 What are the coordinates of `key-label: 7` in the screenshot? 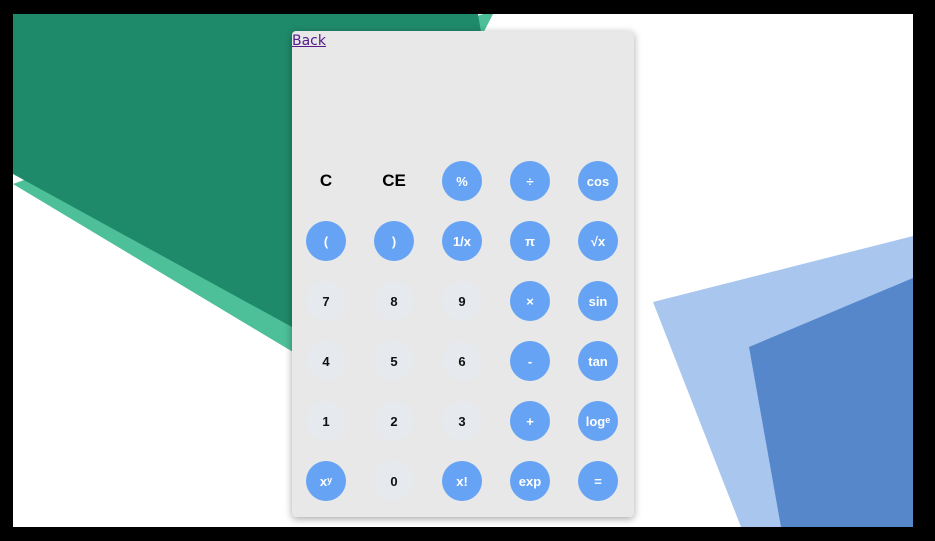 It's located at (326, 301).